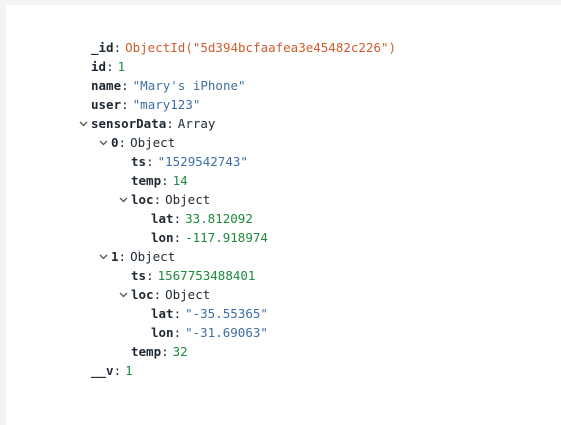  I want to click on field-key: sensorData, so click(129, 123).